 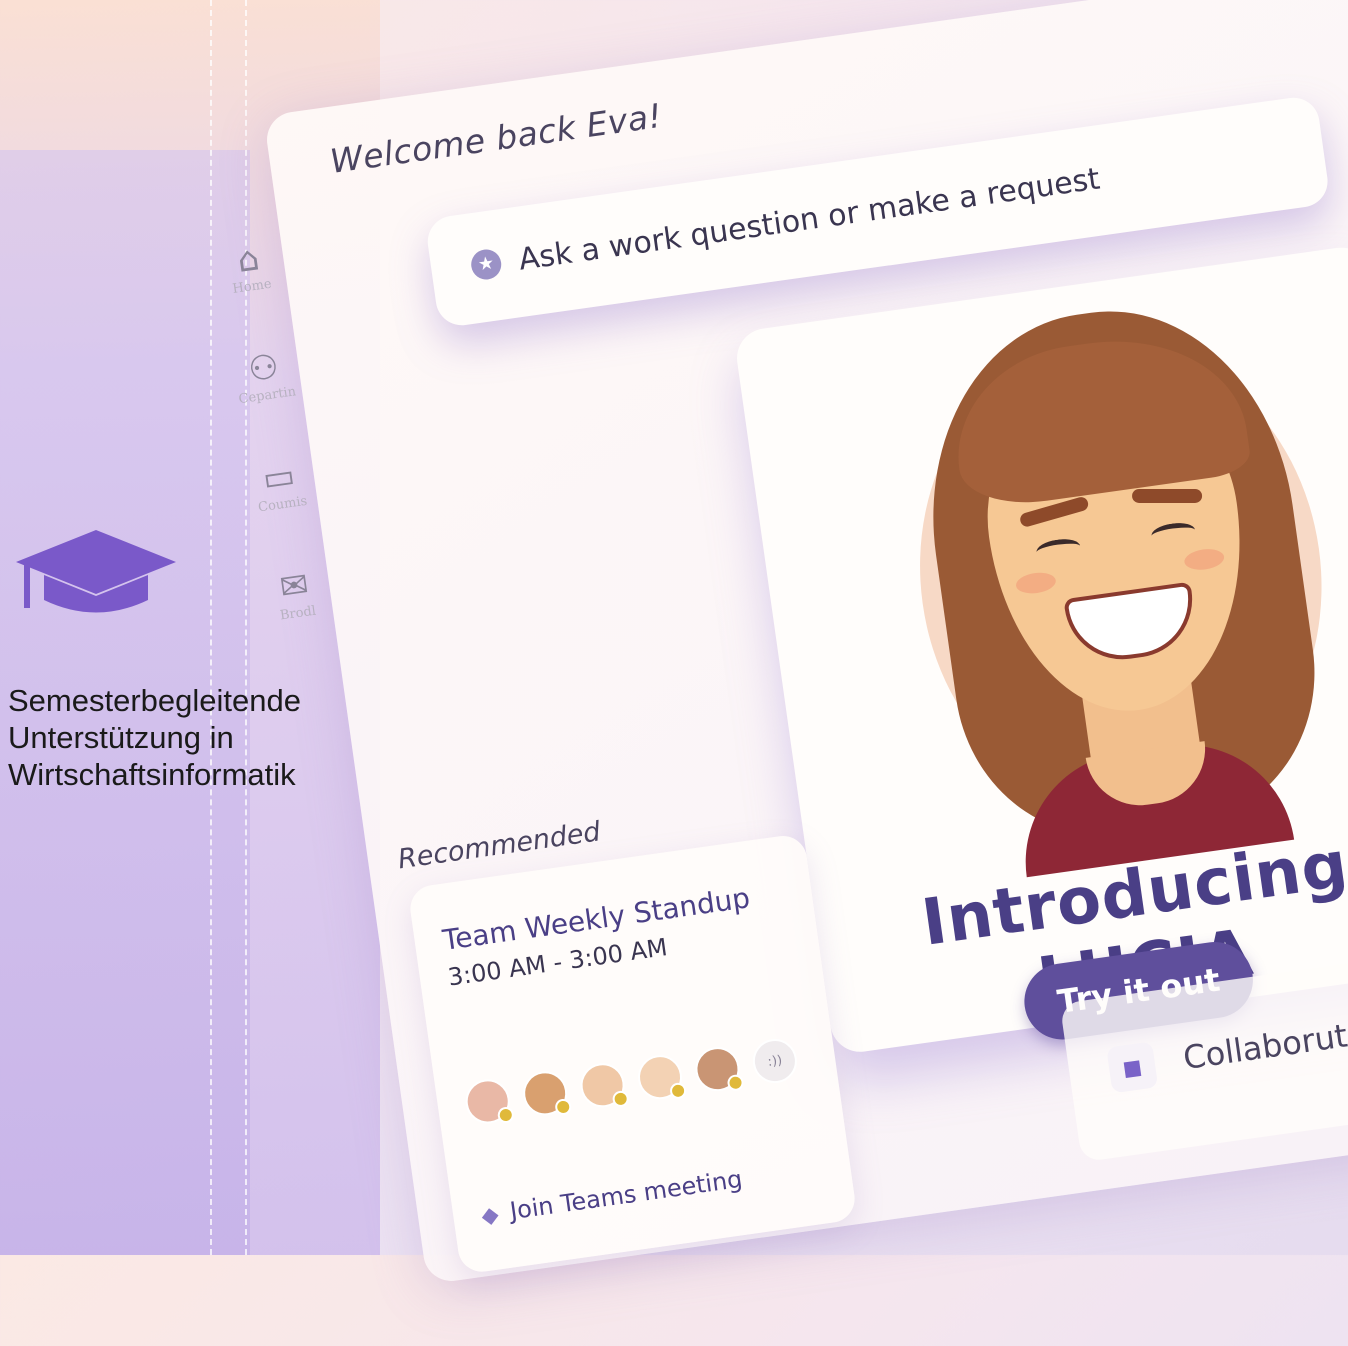 I want to click on star-icon: ★, so click(x=486, y=264).